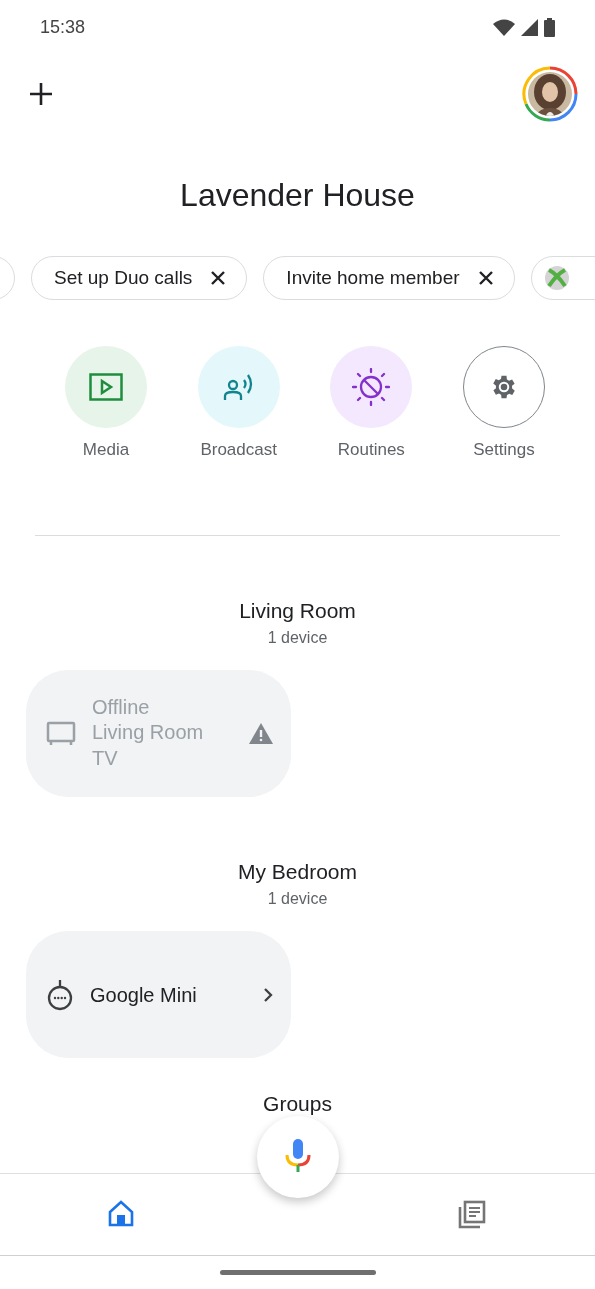  I want to click on account-avatar, so click(550, 94).